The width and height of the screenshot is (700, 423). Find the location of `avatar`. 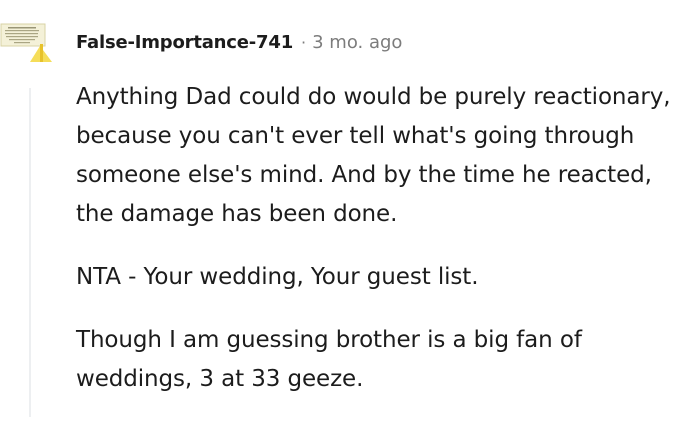

avatar is located at coordinates (28, 42).